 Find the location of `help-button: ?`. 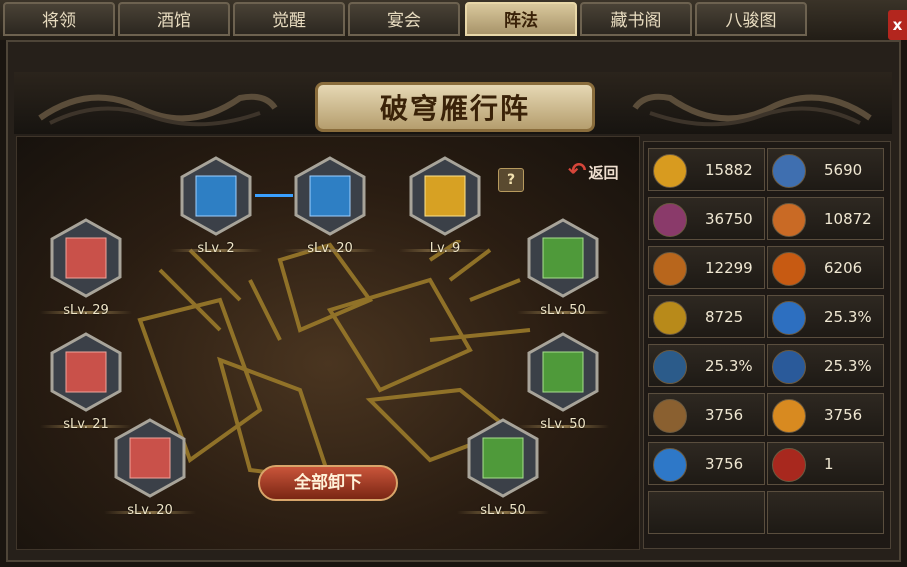

help-button: ? is located at coordinates (511, 180).